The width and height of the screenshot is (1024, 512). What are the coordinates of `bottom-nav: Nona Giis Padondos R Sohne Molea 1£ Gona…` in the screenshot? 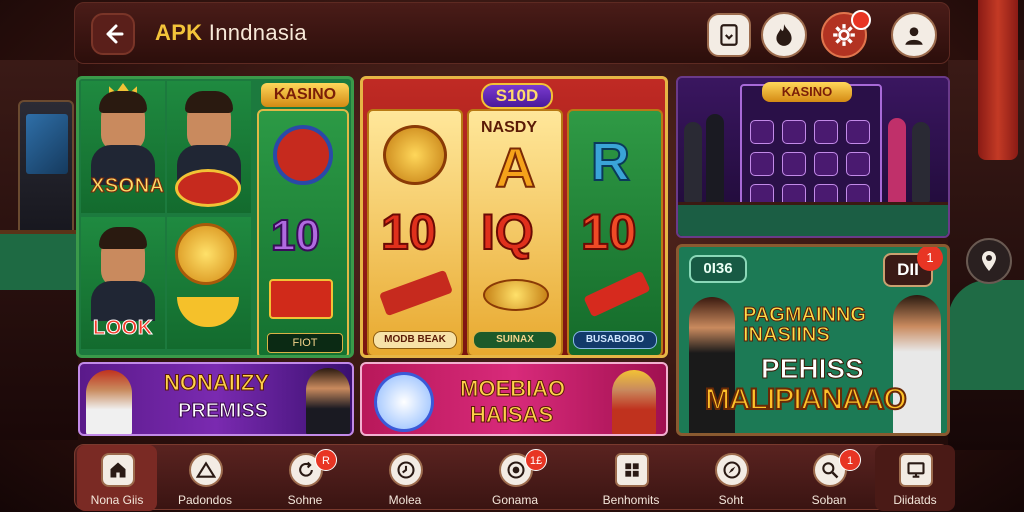 It's located at (514, 477).